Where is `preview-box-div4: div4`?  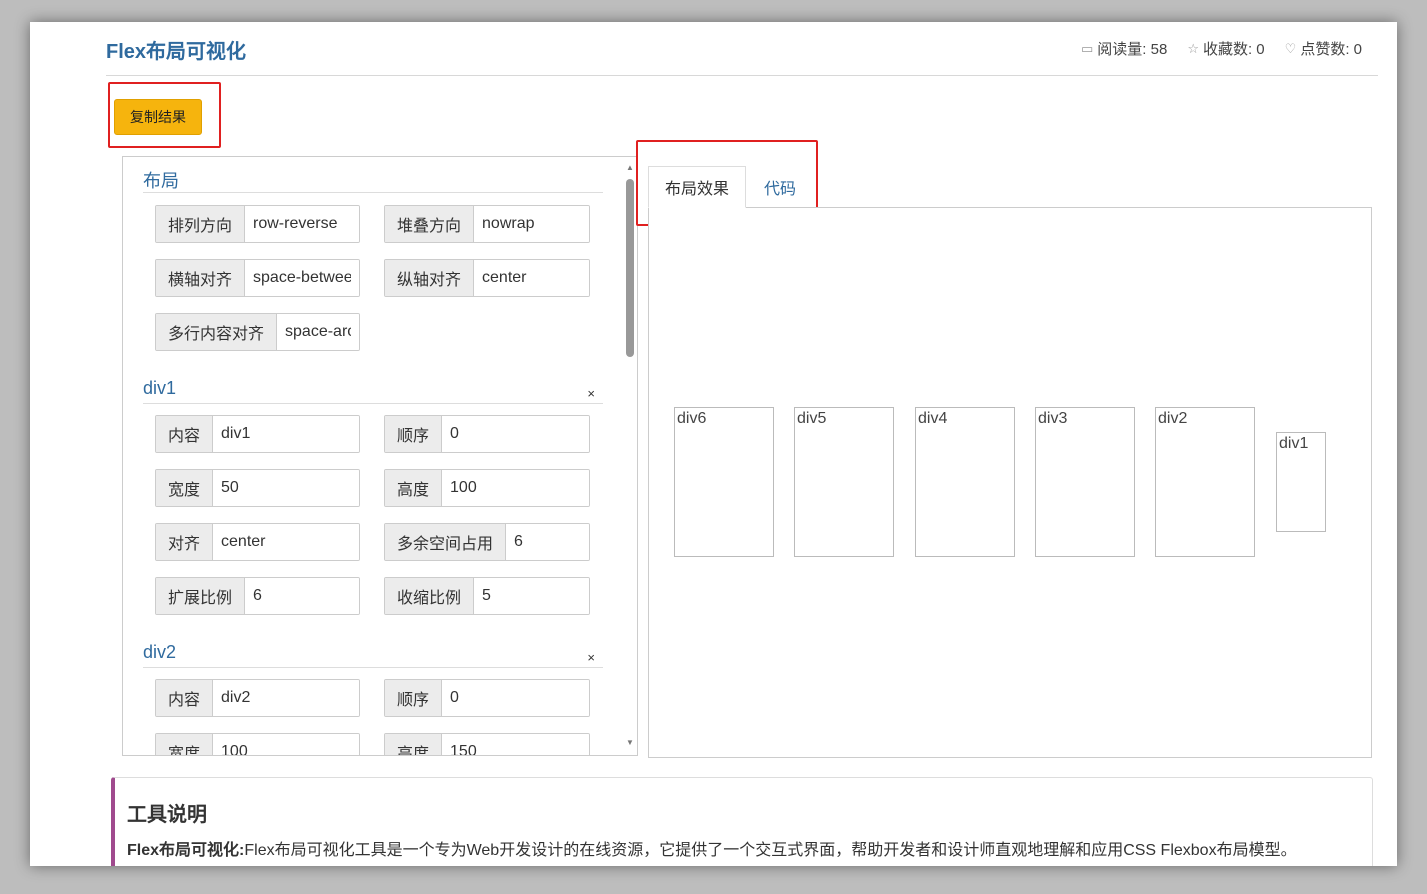
preview-box-div4: div4 is located at coordinates (965, 482).